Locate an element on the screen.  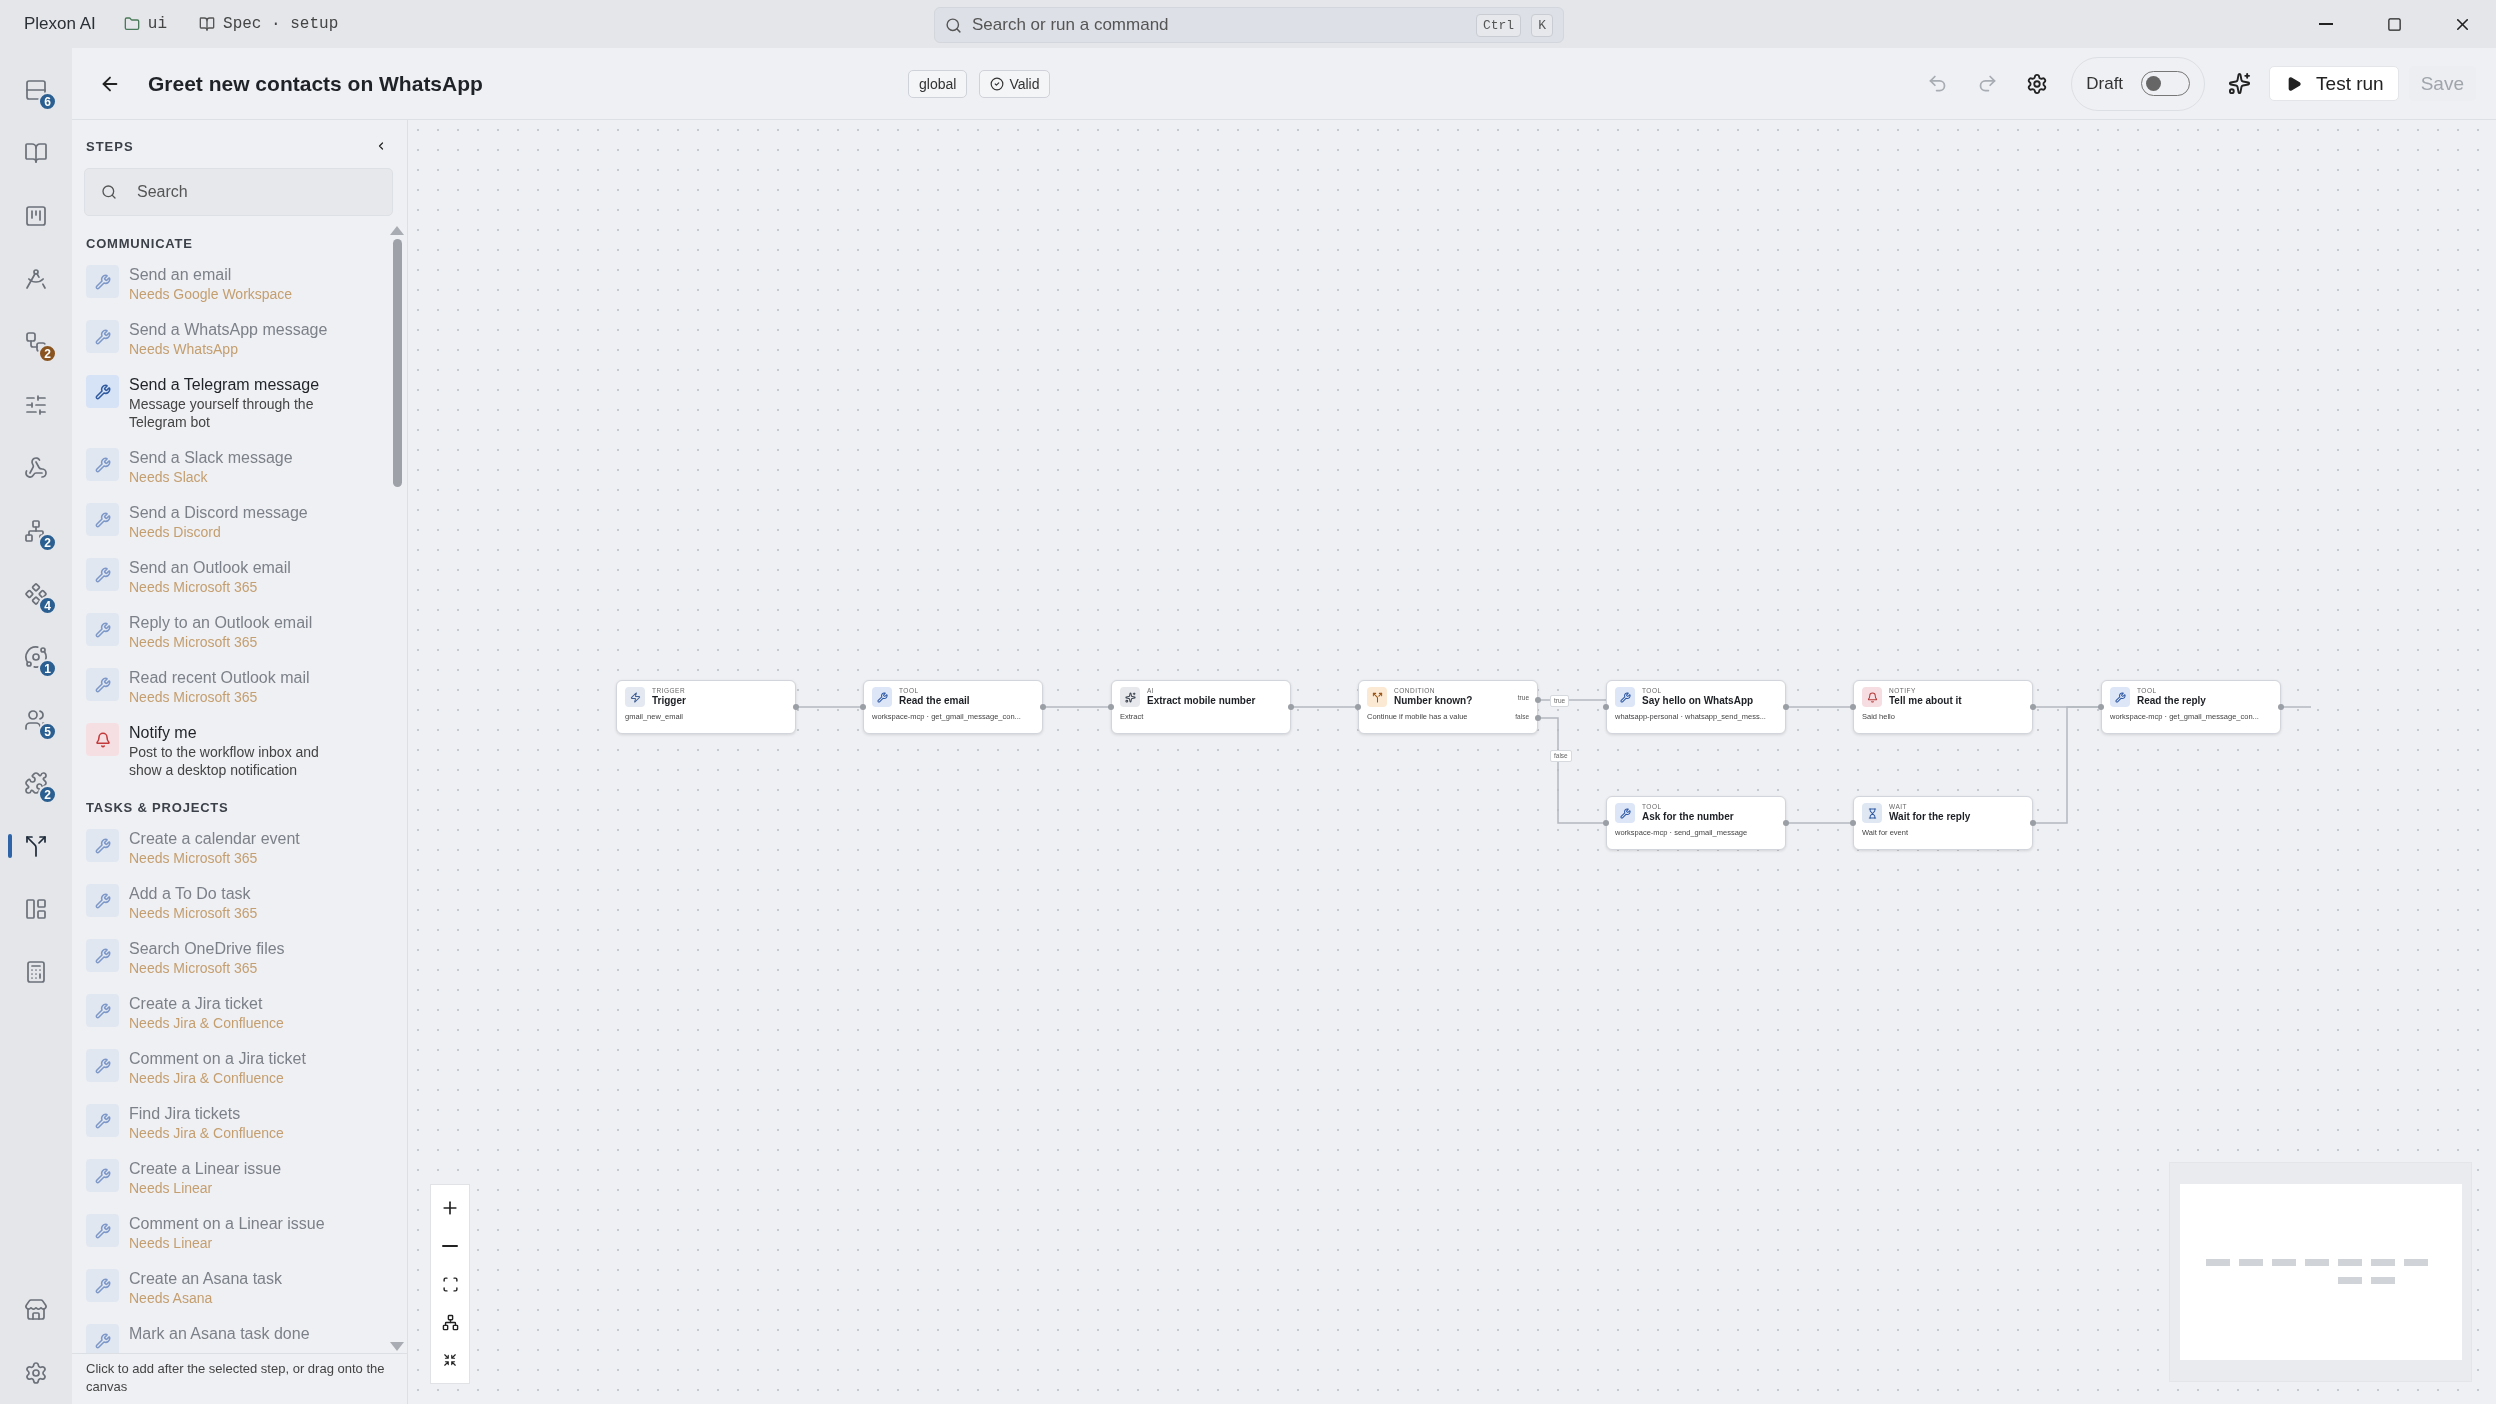
step-item: Send a Telegram message Message yourself through the Telegram bot is located at coordinates (235, 403).